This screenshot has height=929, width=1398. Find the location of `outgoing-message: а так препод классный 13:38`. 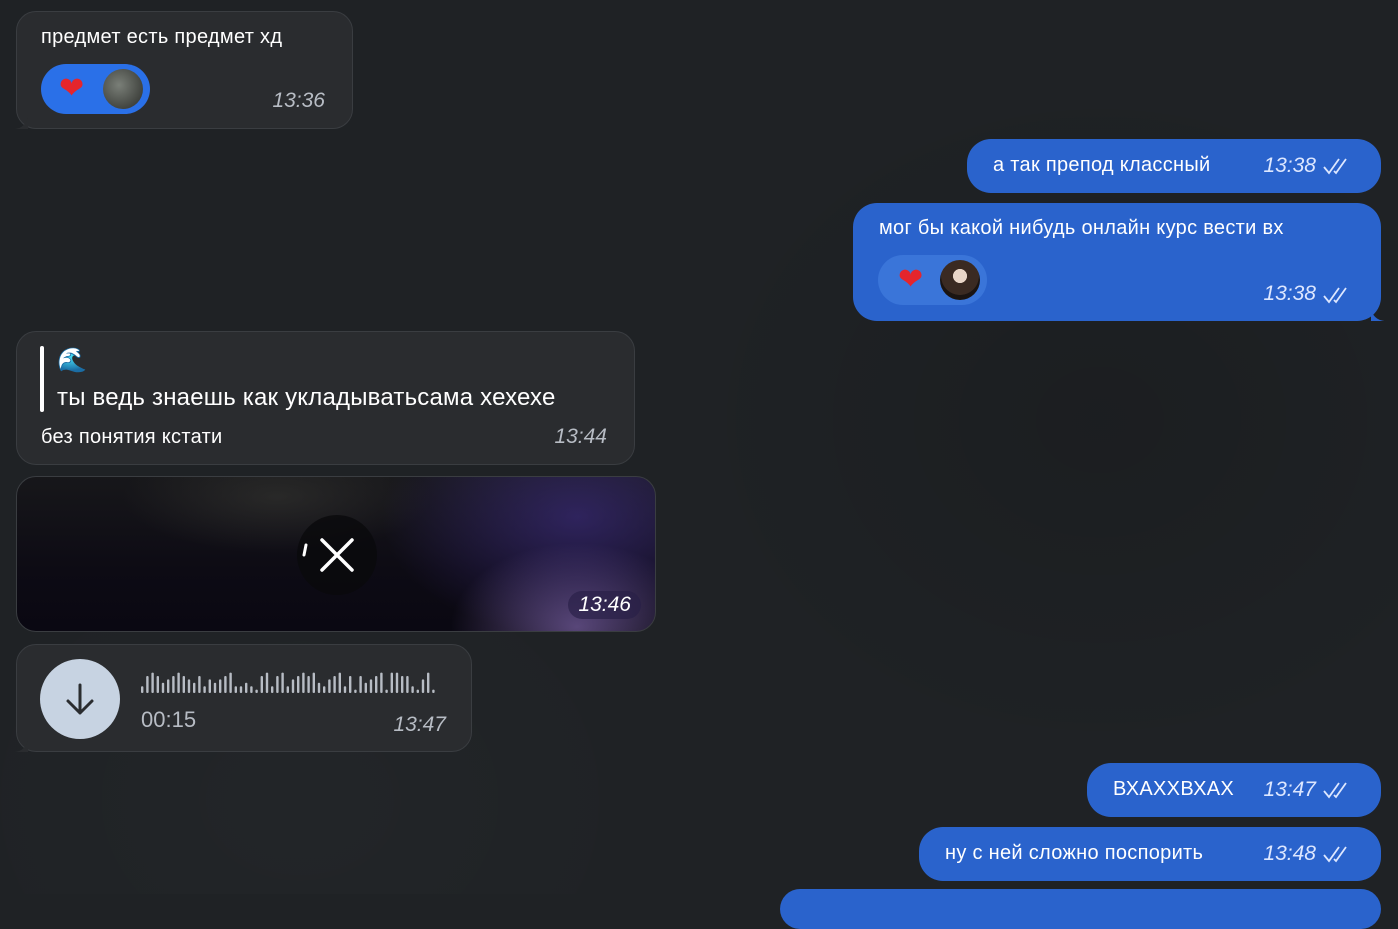

outgoing-message: а так препод классный 13:38 is located at coordinates (1174, 166).